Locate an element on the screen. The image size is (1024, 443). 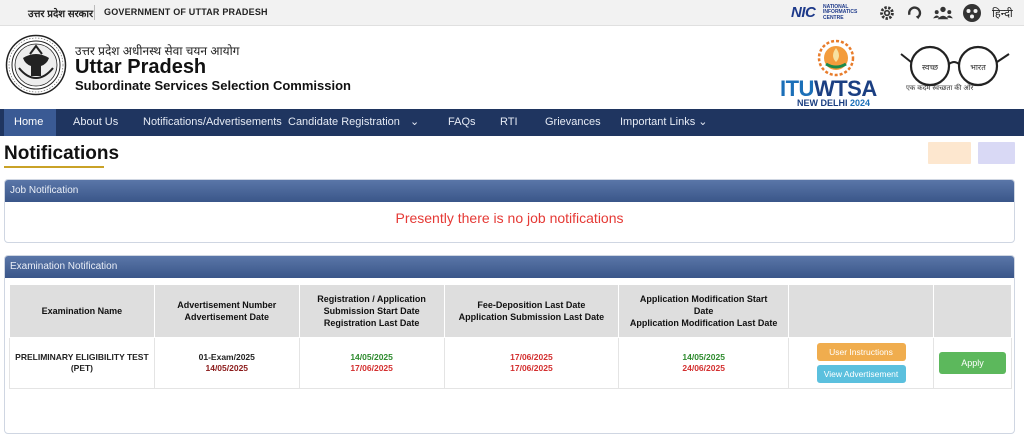
reg-last-date: 17/06/2025 is located at coordinates (371, 368).